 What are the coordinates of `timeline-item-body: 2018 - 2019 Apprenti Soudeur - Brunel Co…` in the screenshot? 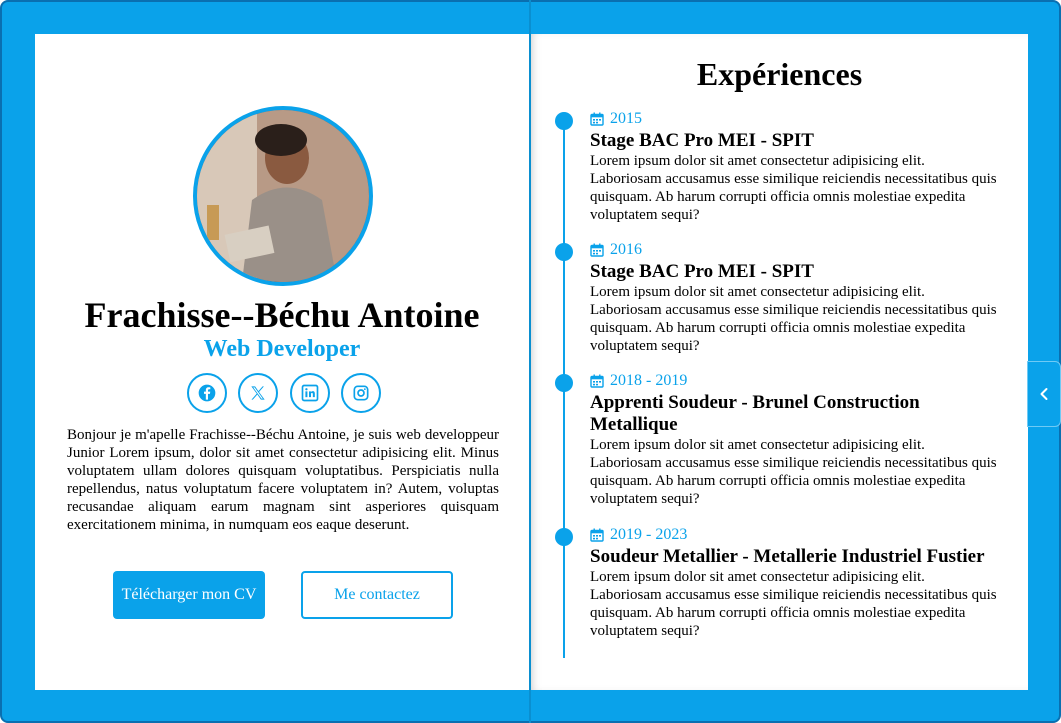 It's located at (795, 440).